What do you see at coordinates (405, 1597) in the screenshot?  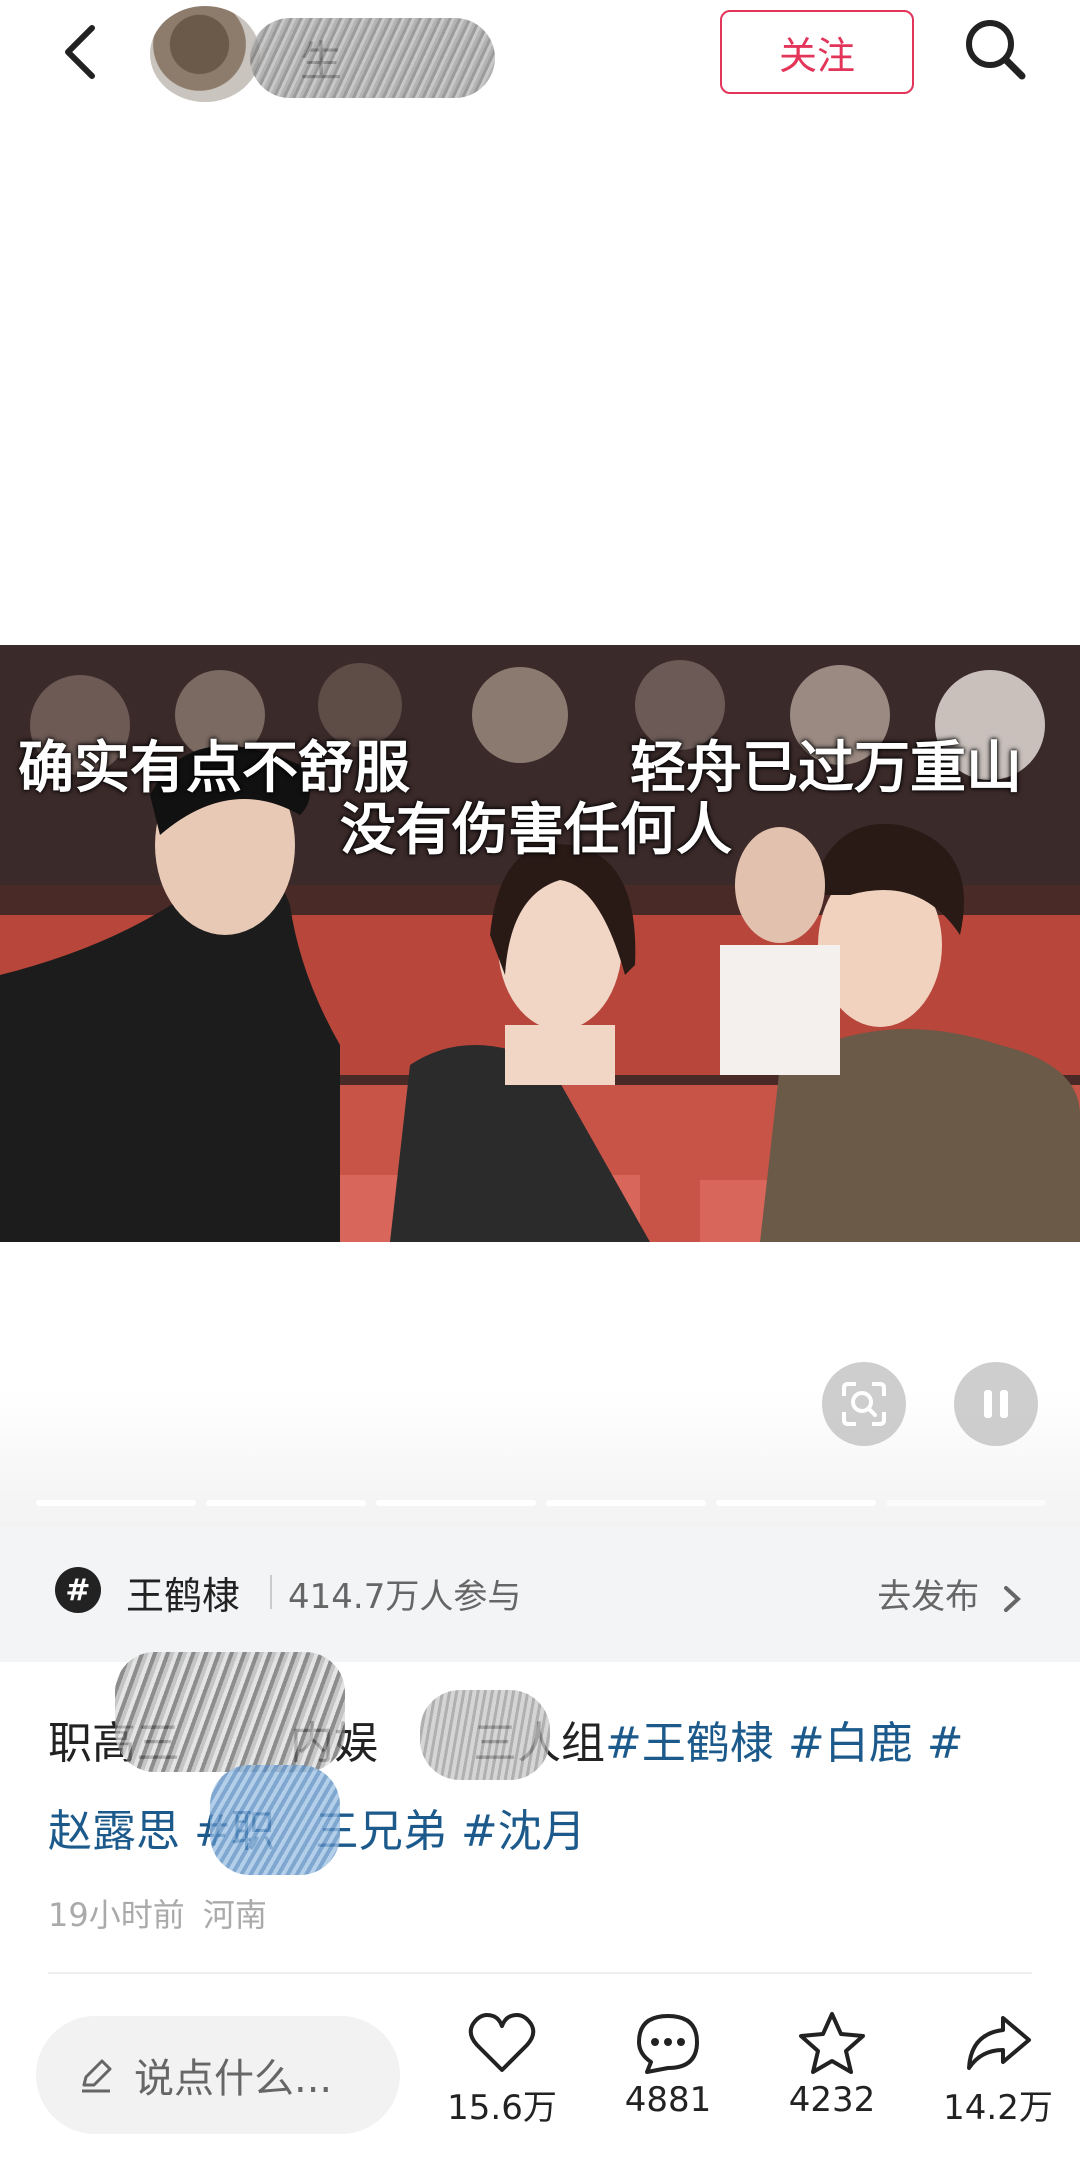 I see `topic-participants: 414.7万人参与` at bounding box center [405, 1597].